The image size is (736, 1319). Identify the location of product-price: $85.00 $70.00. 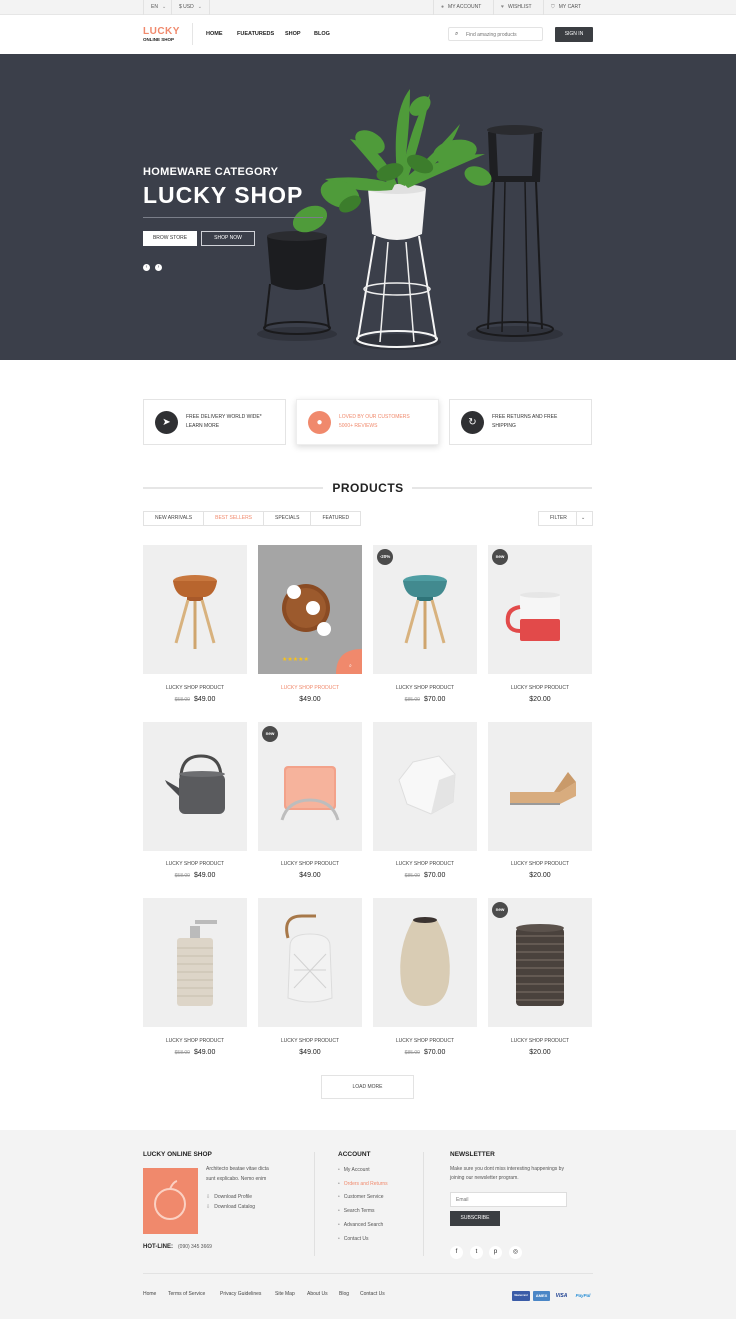
(425, 1052).